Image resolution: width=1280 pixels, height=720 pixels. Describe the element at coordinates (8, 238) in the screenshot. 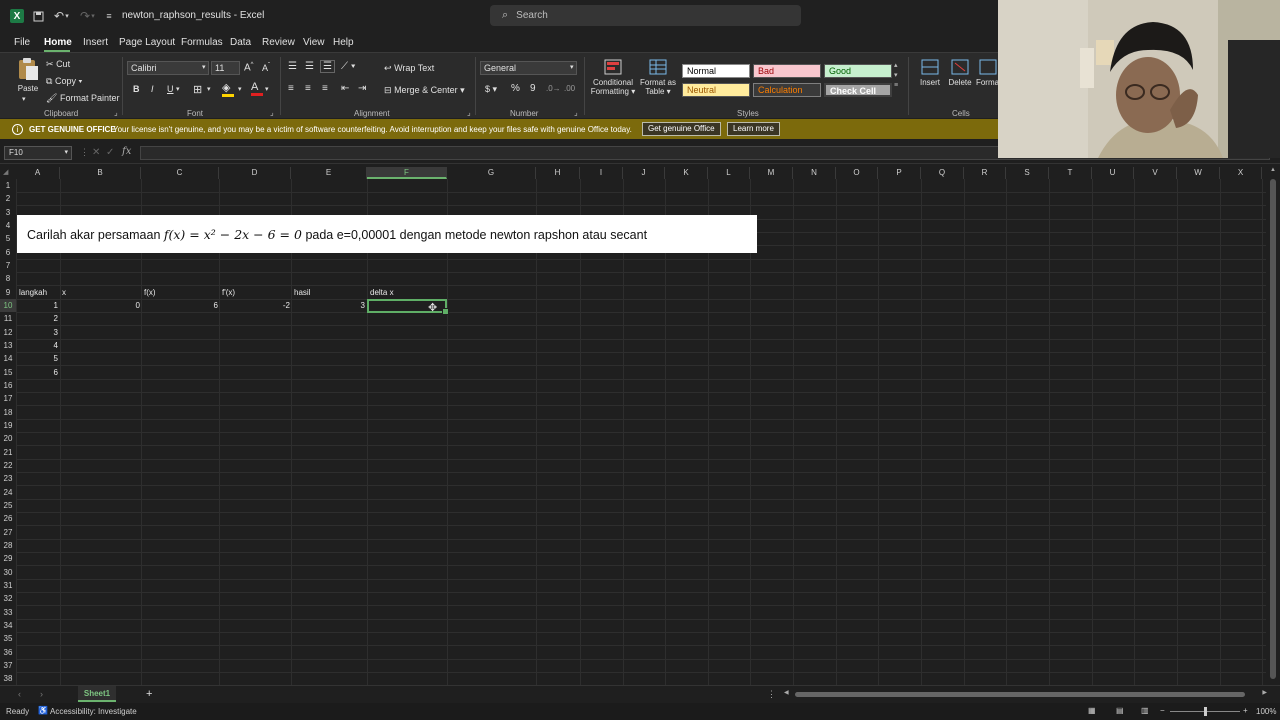

I see `row-header-5: 5` at that location.